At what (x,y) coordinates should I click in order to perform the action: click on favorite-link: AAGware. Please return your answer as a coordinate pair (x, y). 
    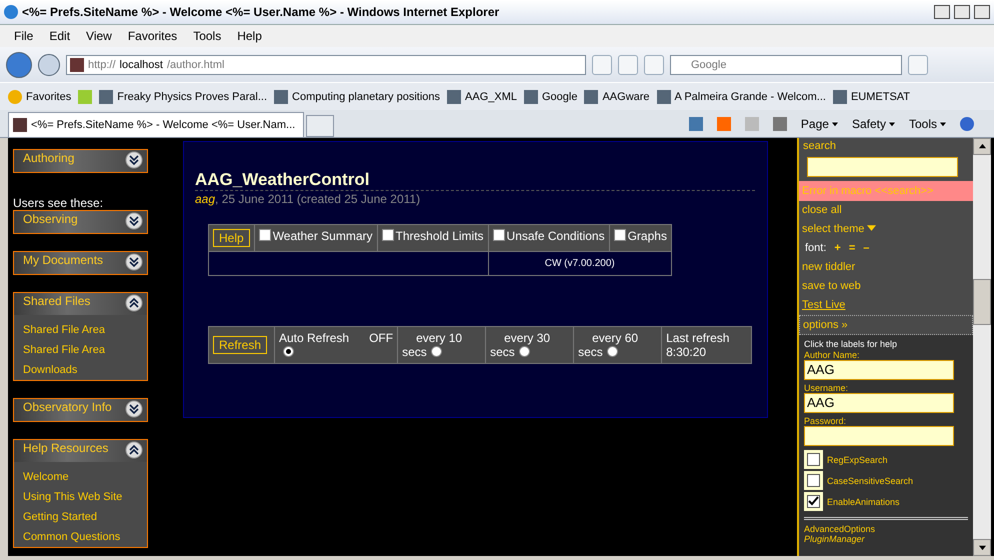
    Looking at the image, I should click on (617, 97).